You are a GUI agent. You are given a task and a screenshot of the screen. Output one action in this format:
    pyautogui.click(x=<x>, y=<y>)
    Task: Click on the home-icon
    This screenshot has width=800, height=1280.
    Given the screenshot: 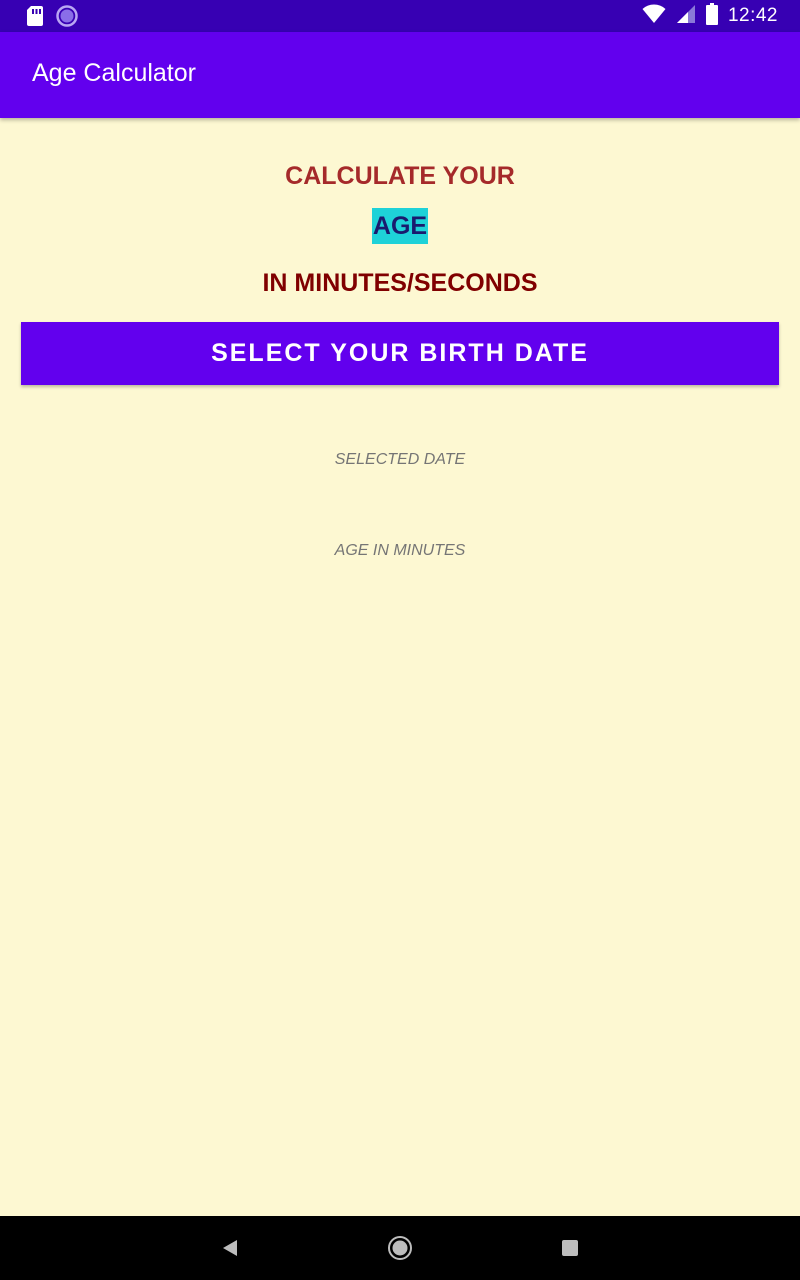 What is the action you would take?
    pyautogui.click(x=400, y=1248)
    